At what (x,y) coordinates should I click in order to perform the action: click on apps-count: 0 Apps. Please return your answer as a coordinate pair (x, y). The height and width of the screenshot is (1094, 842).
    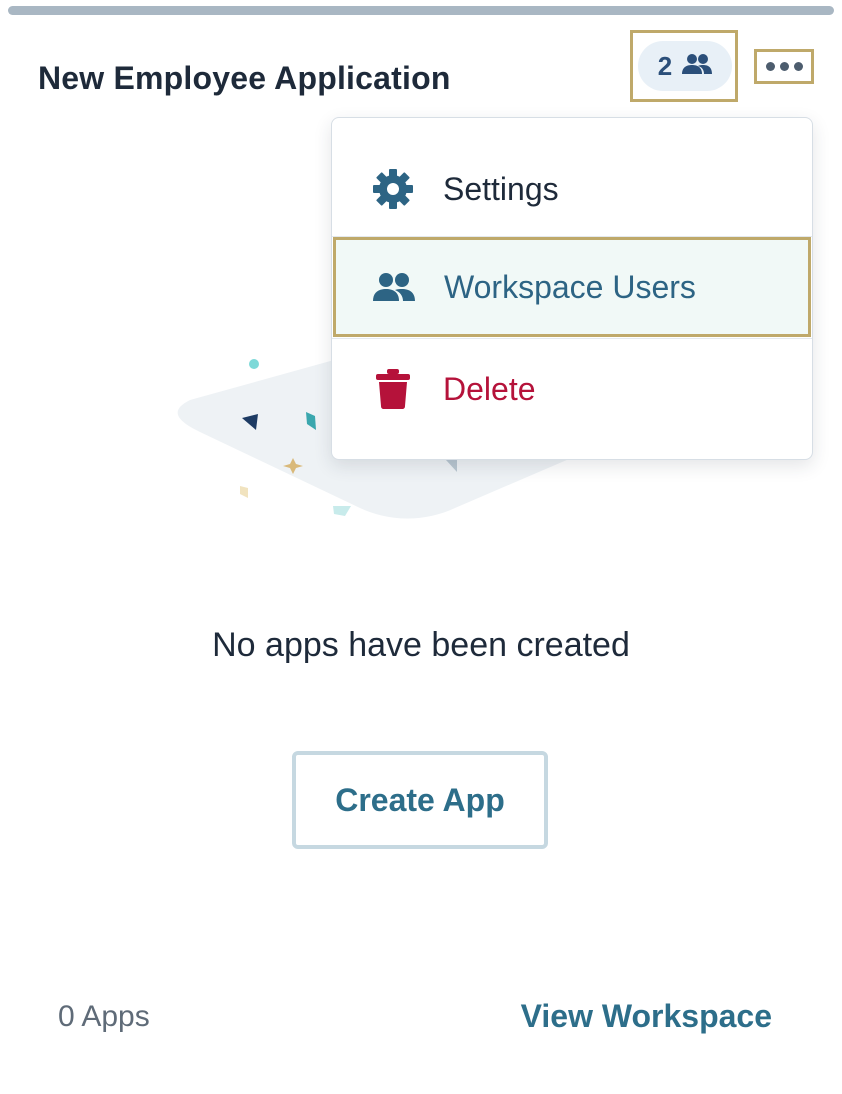
    Looking at the image, I should click on (104, 1016).